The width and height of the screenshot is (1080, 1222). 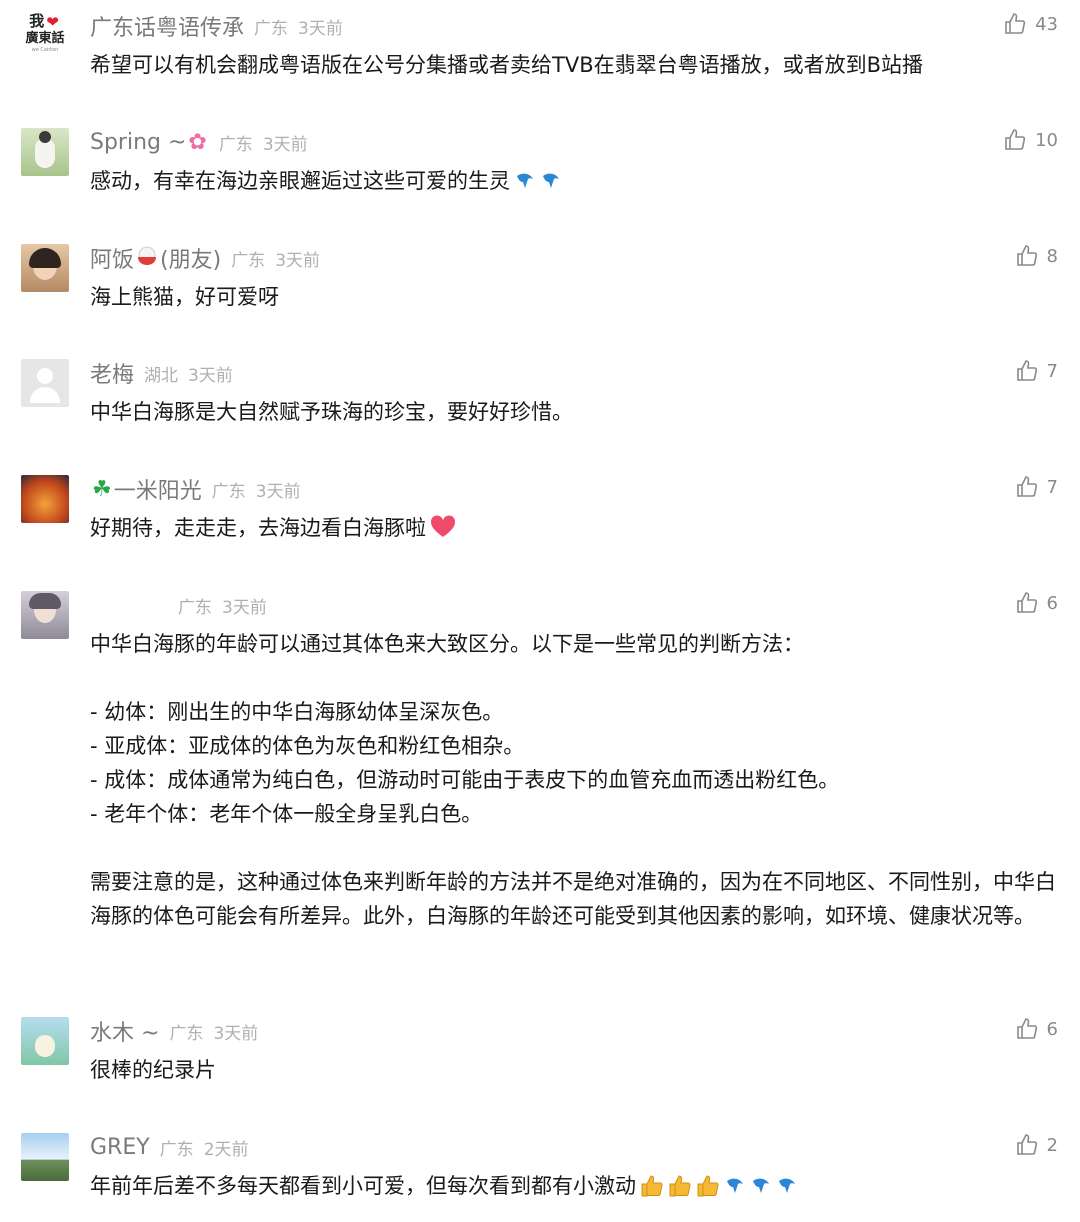 I want to click on like-count: 8, so click(x=1052, y=256).